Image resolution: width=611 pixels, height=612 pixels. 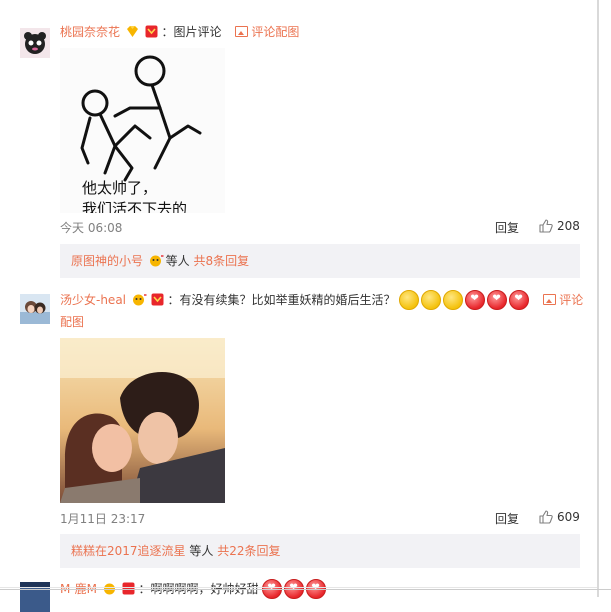 I want to click on vip-badge-icon, so click(x=132, y=31).